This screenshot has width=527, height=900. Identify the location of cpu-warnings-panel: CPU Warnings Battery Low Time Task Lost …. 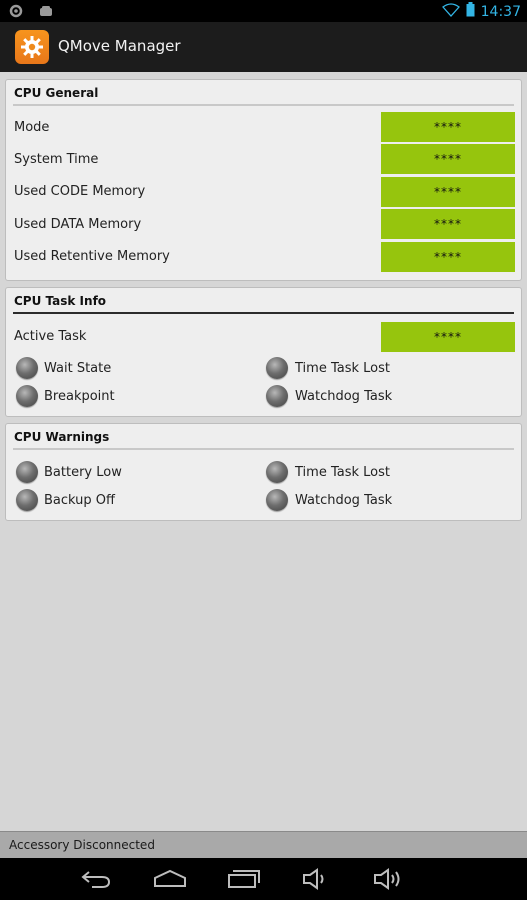
(263, 472).